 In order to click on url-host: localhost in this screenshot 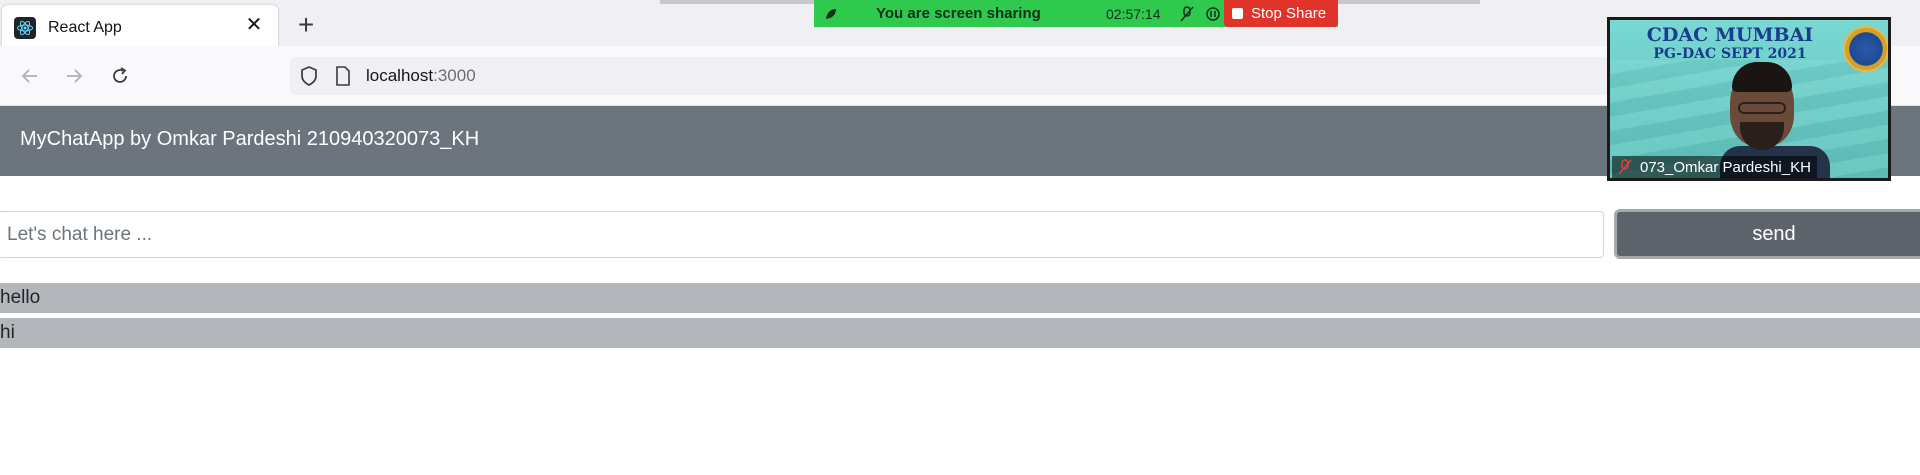, I will do `click(400, 75)`.